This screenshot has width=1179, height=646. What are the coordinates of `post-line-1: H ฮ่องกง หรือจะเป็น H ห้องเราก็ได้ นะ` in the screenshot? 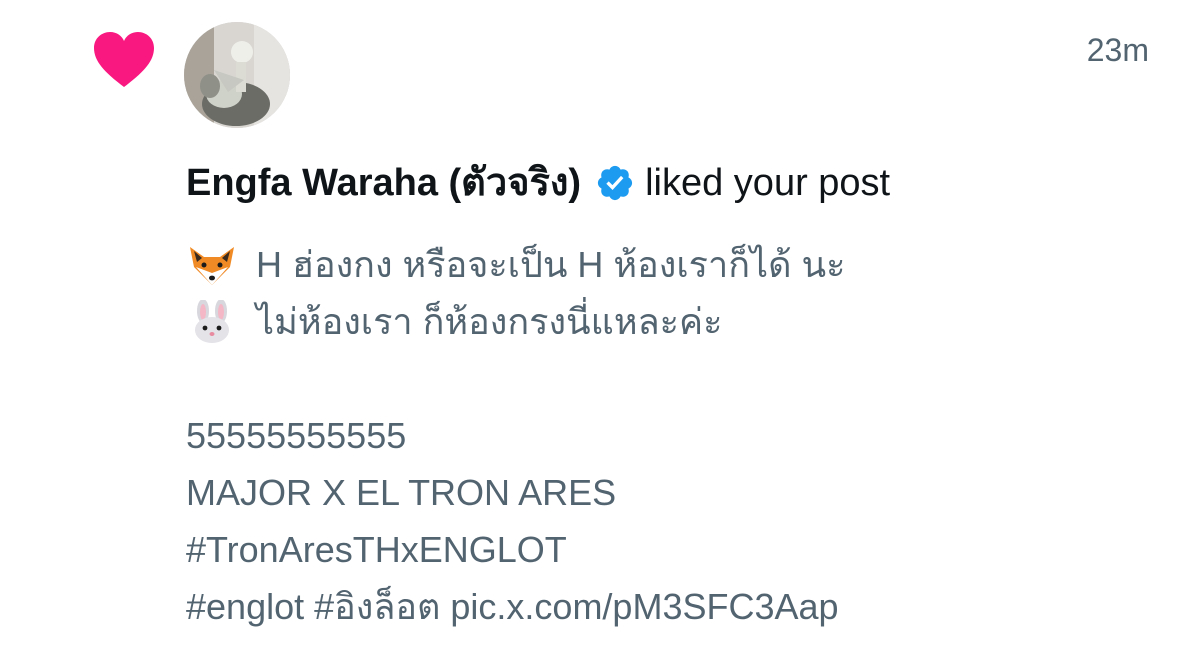 It's located at (515, 264).